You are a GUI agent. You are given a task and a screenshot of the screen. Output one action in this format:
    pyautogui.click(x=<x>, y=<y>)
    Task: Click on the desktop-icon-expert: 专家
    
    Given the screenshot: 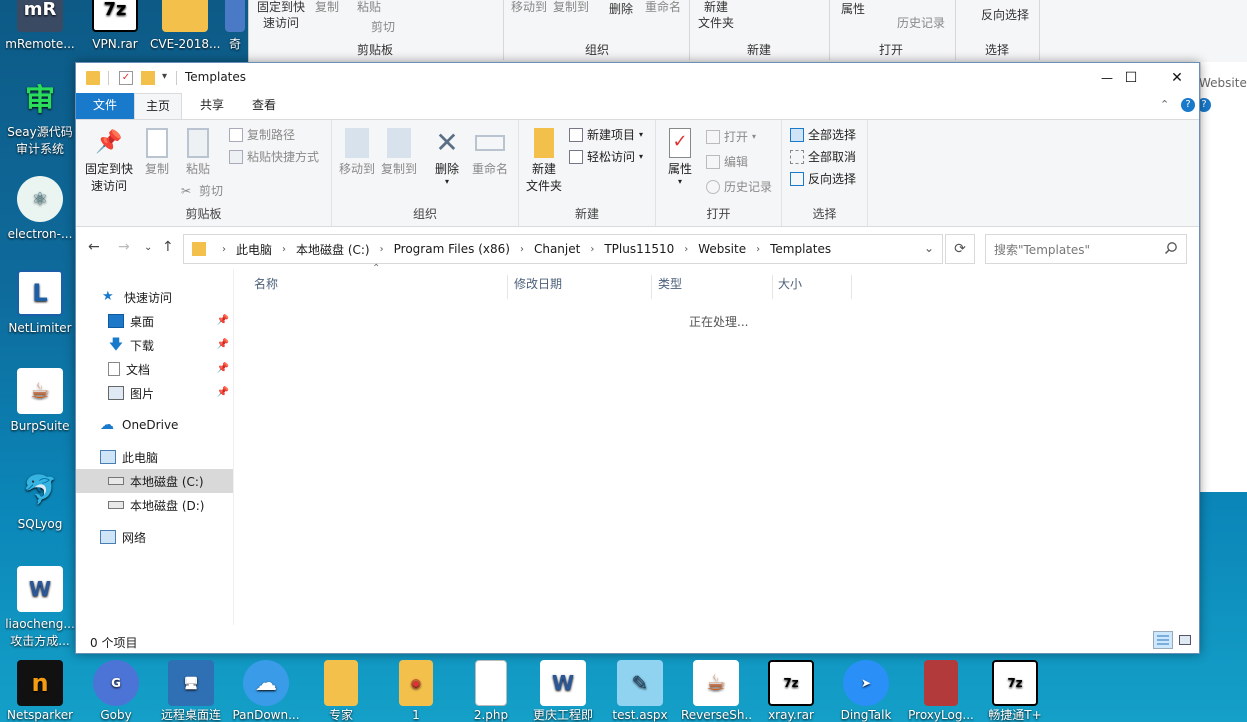 What is the action you would take?
    pyautogui.click(x=341, y=691)
    